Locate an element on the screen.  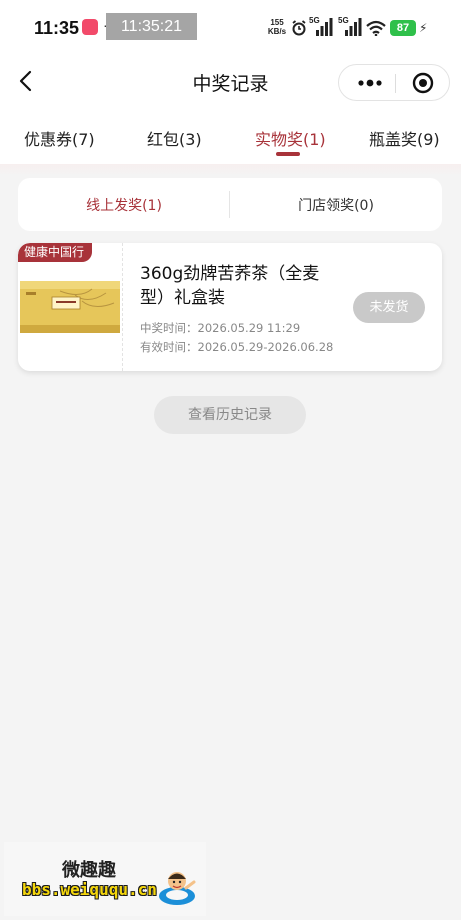
tab-bottle-cap-prizes: 瓶盖奖(9) is located at coordinates (404, 138).